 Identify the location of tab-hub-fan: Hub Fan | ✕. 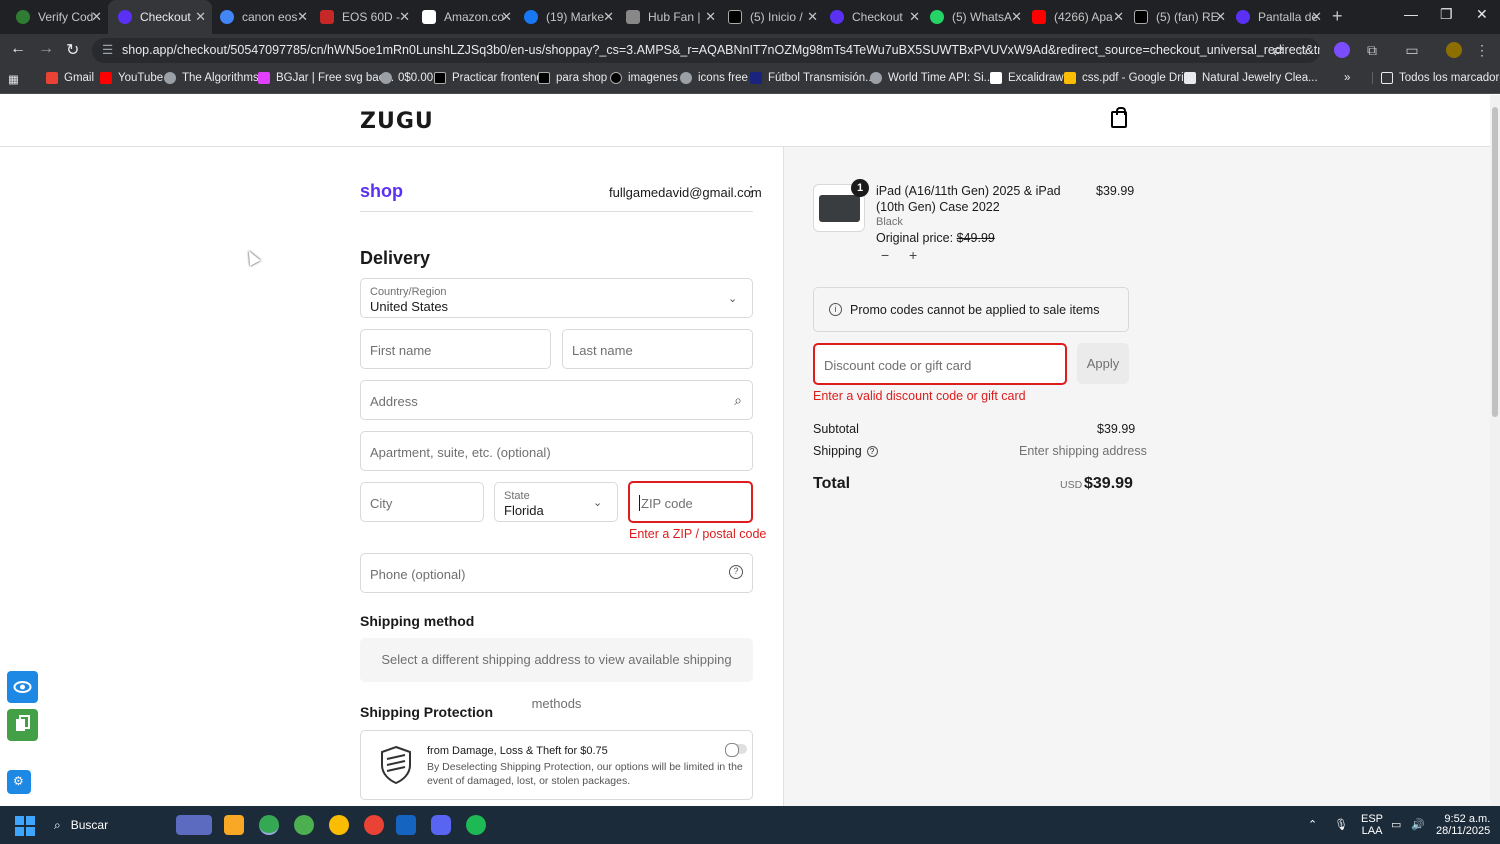
(671, 17).